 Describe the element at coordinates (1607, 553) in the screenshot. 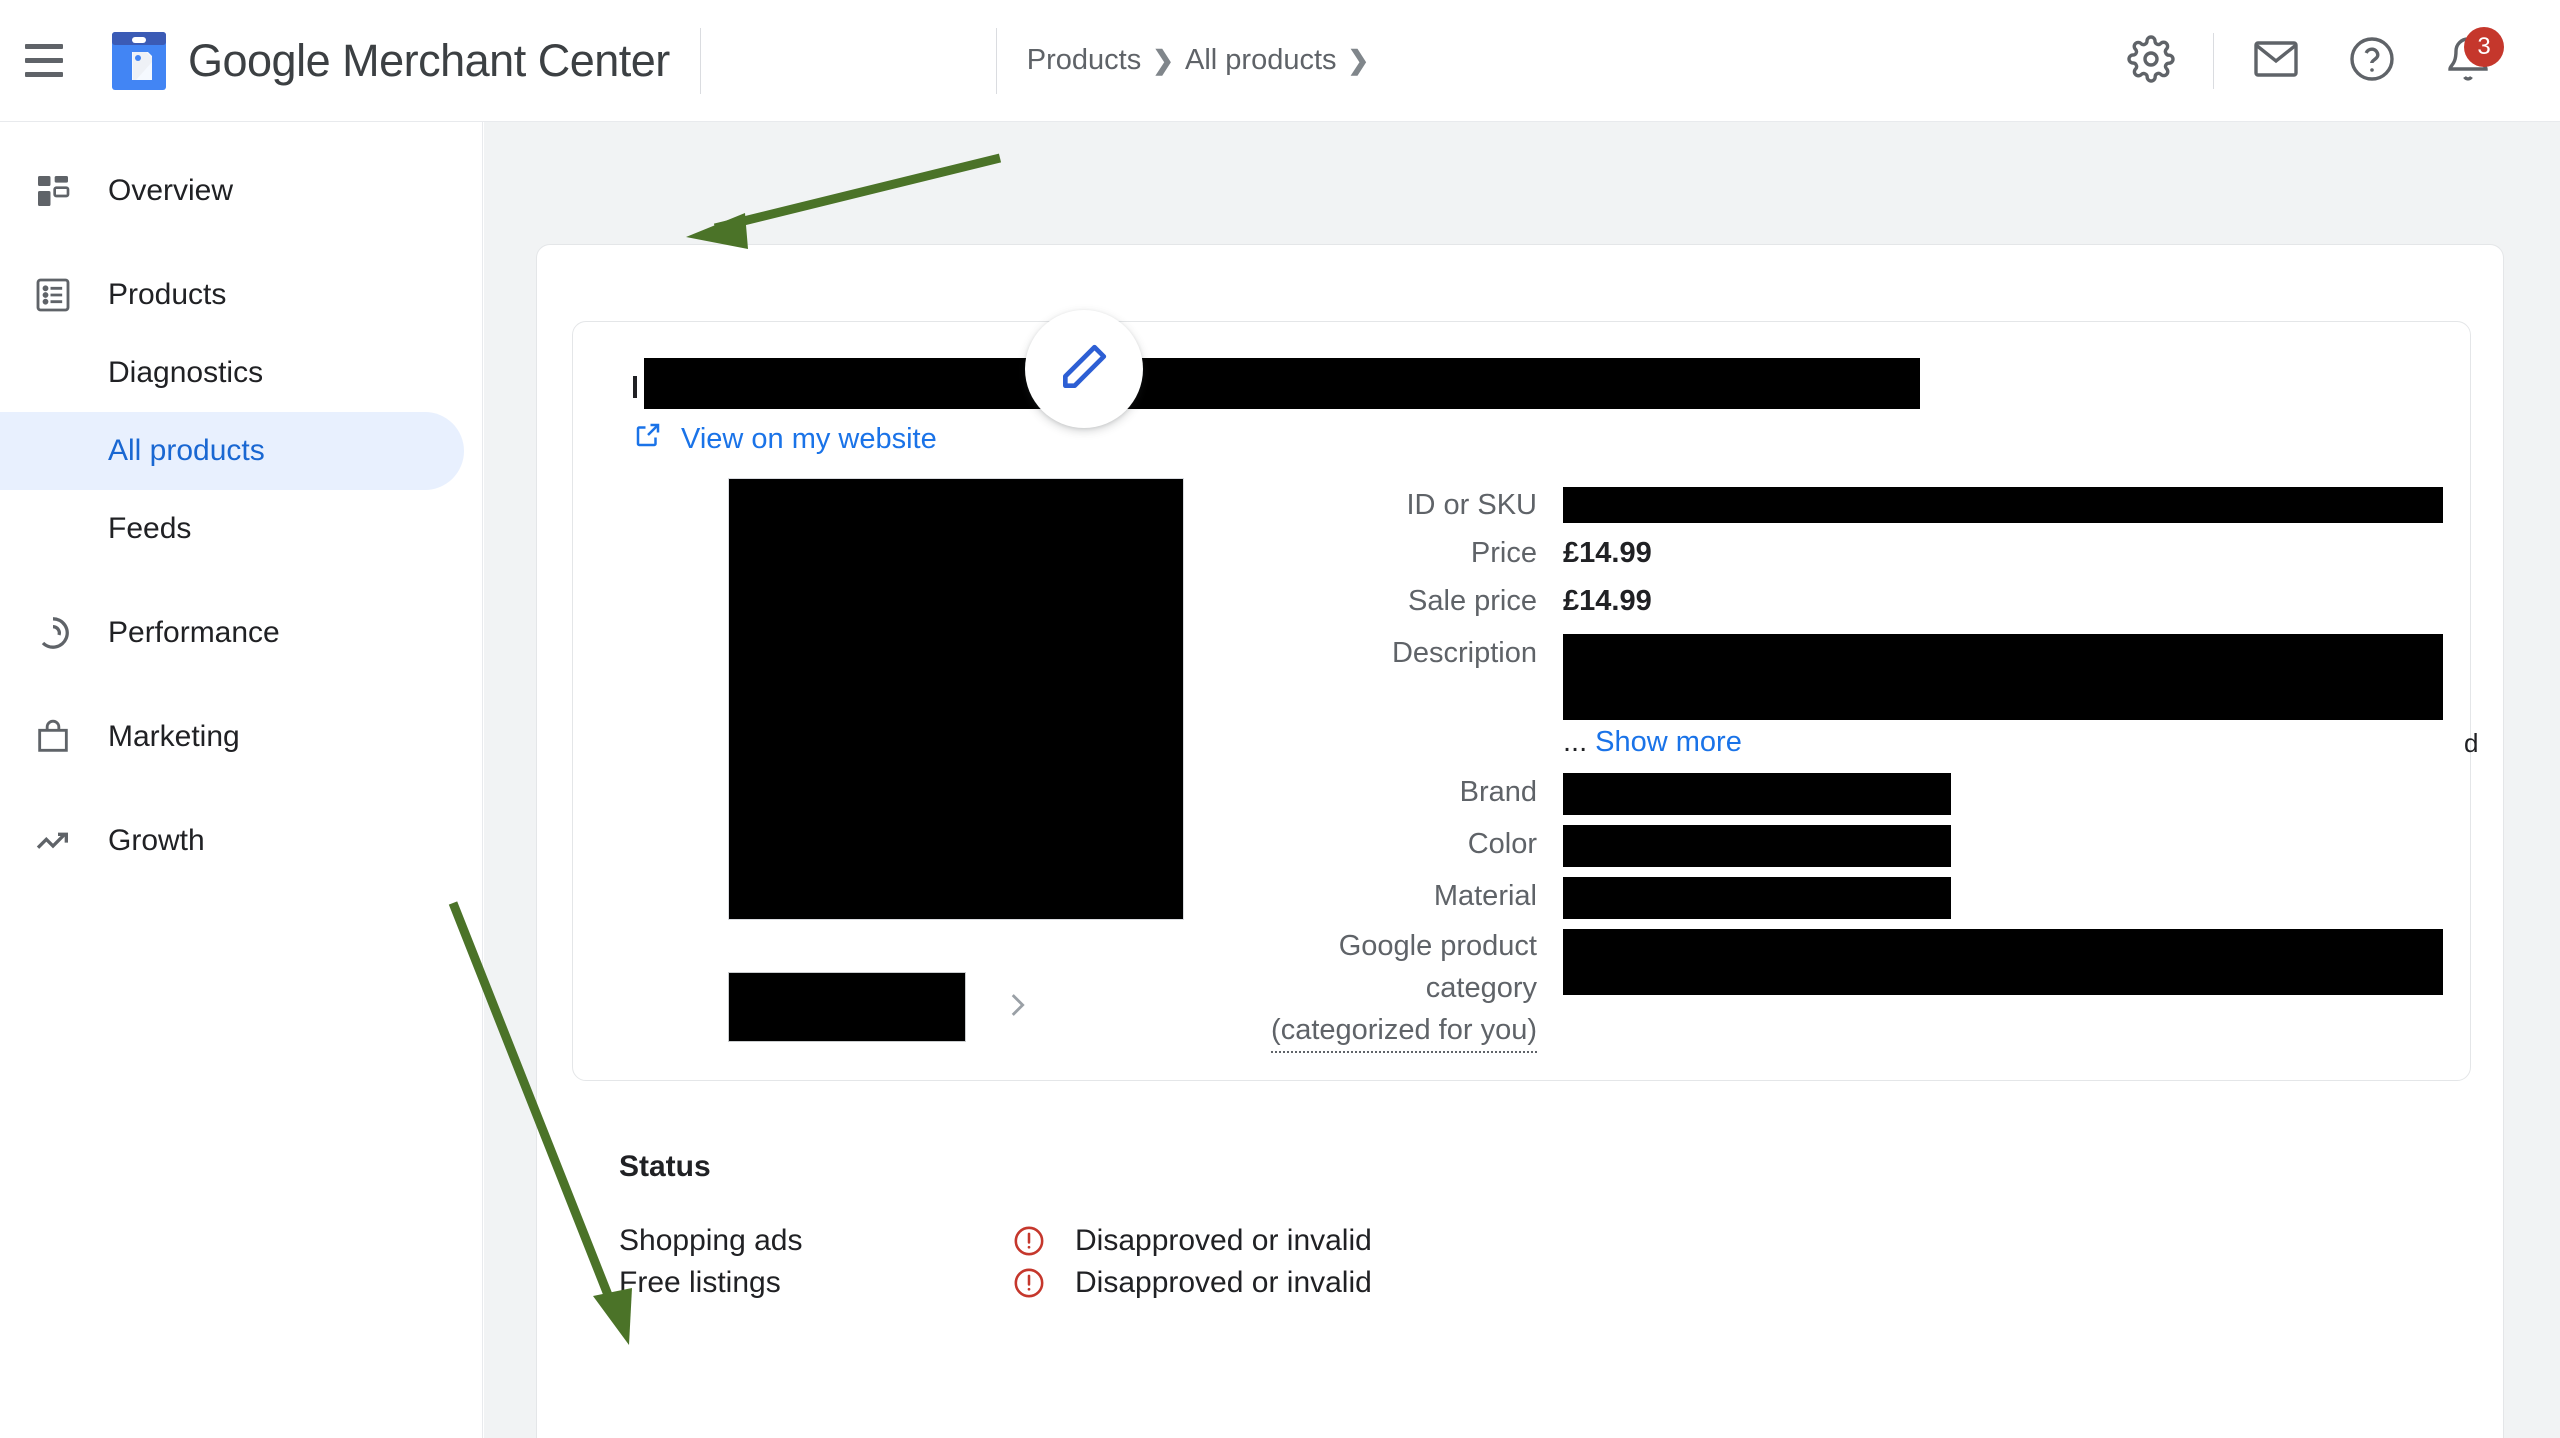

I see `attribute-value: £14.99` at that location.